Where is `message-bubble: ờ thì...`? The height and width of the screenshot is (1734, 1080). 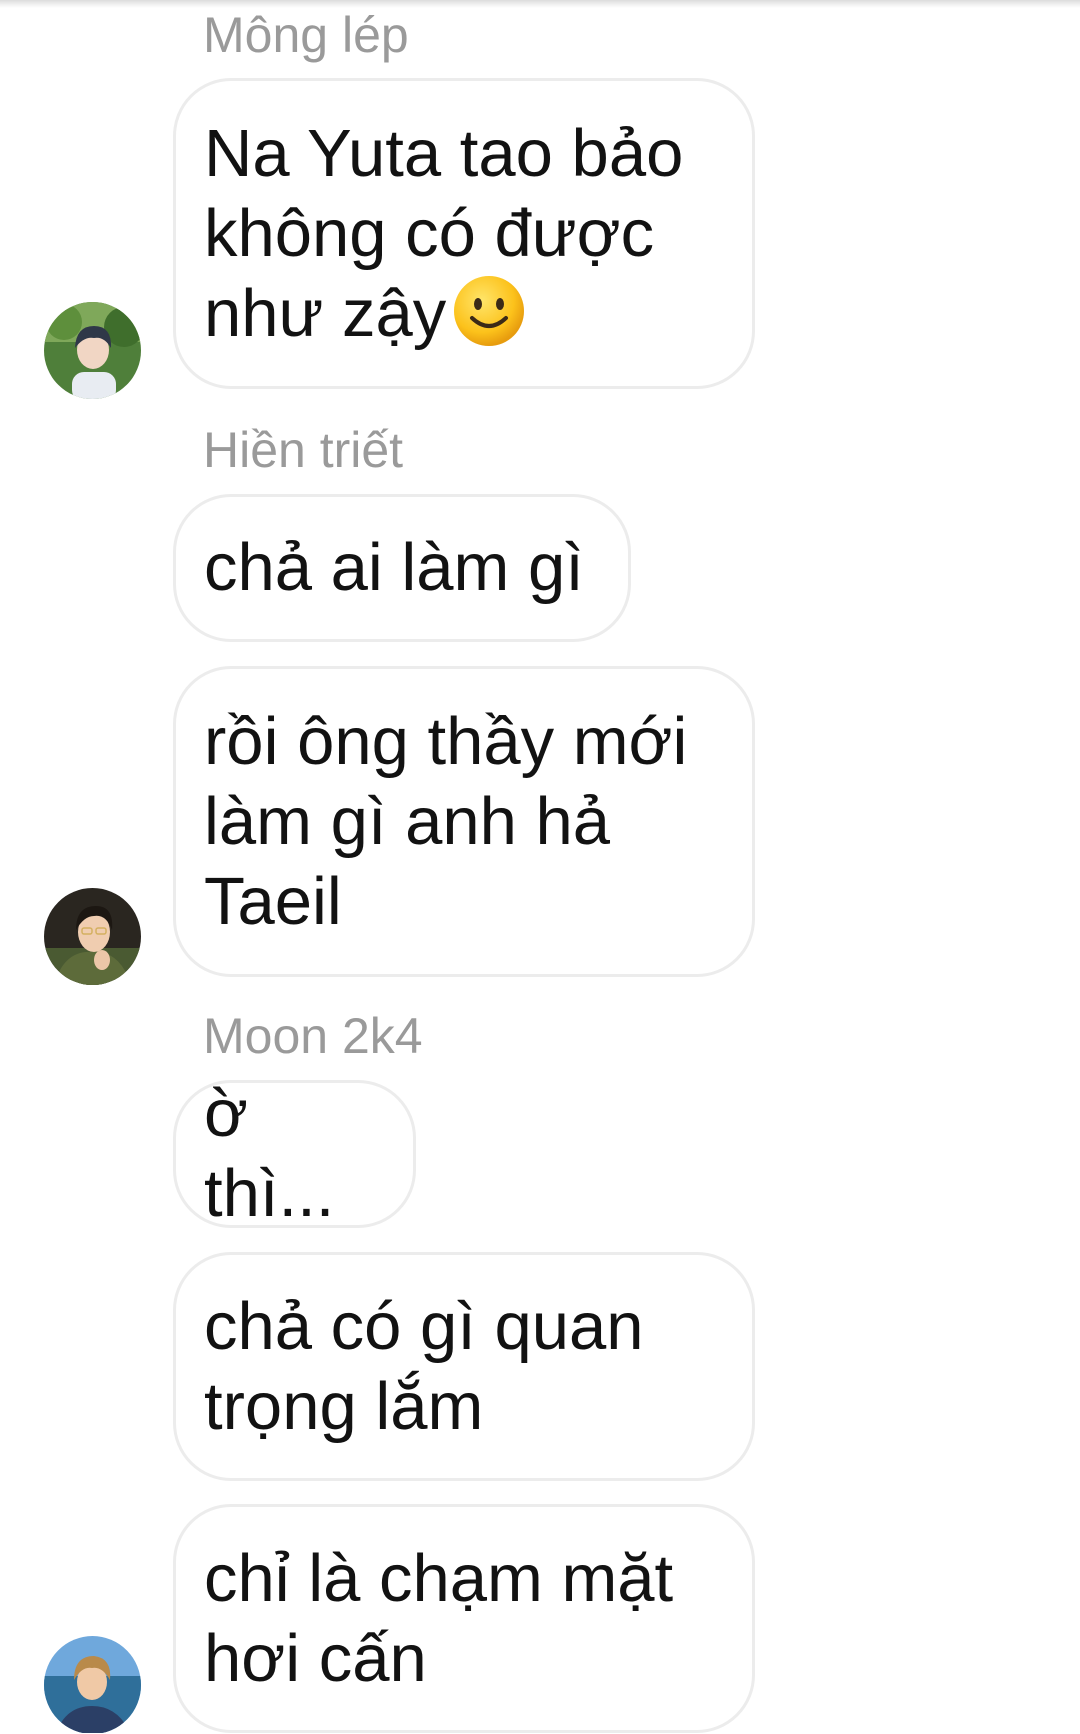 message-bubble: ờ thì... is located at coordinates (294, 1153).